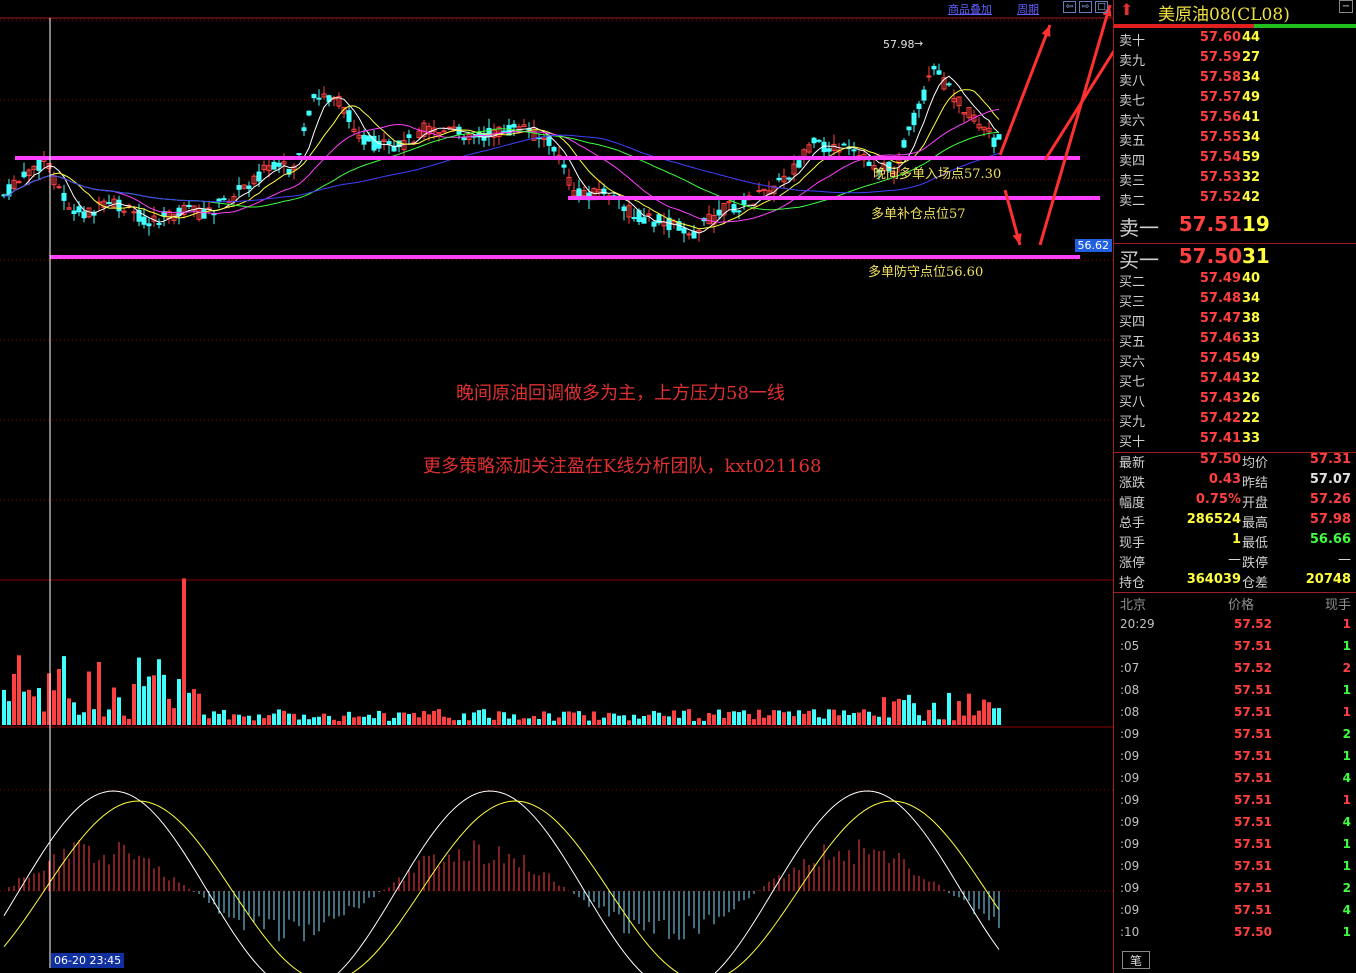 The image size is (1356, 973). What do you see at coordinates (1235, 60) in the screenshot?
I see `ask-row: 卖九 57.59 27` at bounding box center [1235, 60].